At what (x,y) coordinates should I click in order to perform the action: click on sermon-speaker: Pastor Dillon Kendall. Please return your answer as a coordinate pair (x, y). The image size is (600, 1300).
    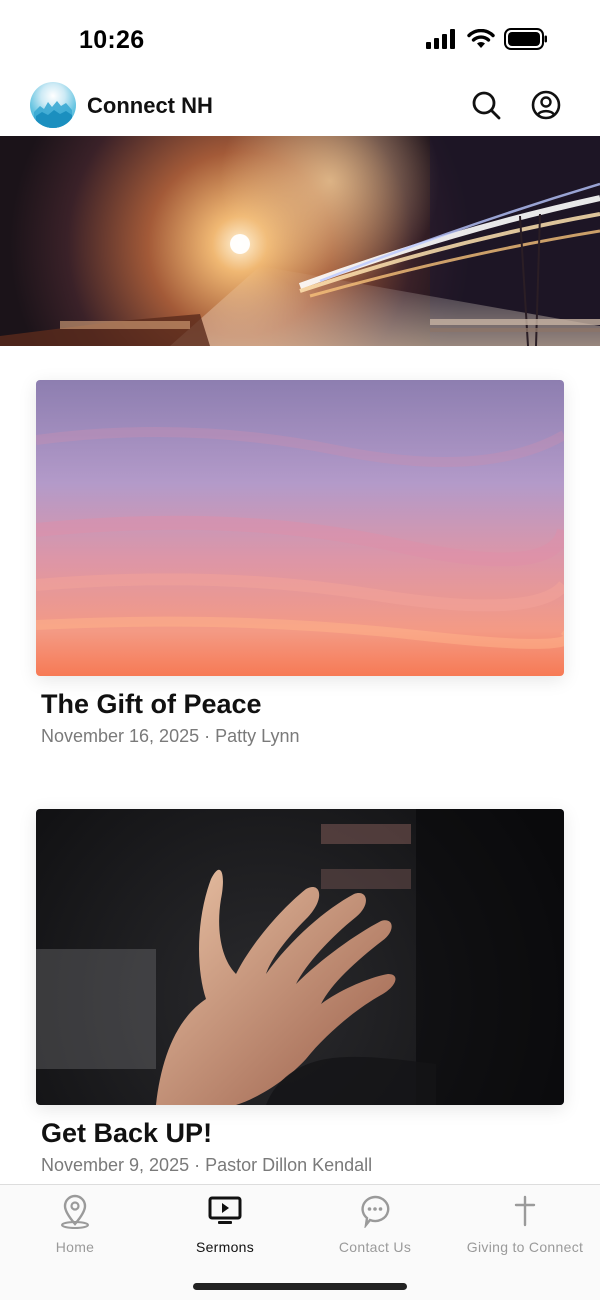
    Looking at the image, I should click on (289, 1165).